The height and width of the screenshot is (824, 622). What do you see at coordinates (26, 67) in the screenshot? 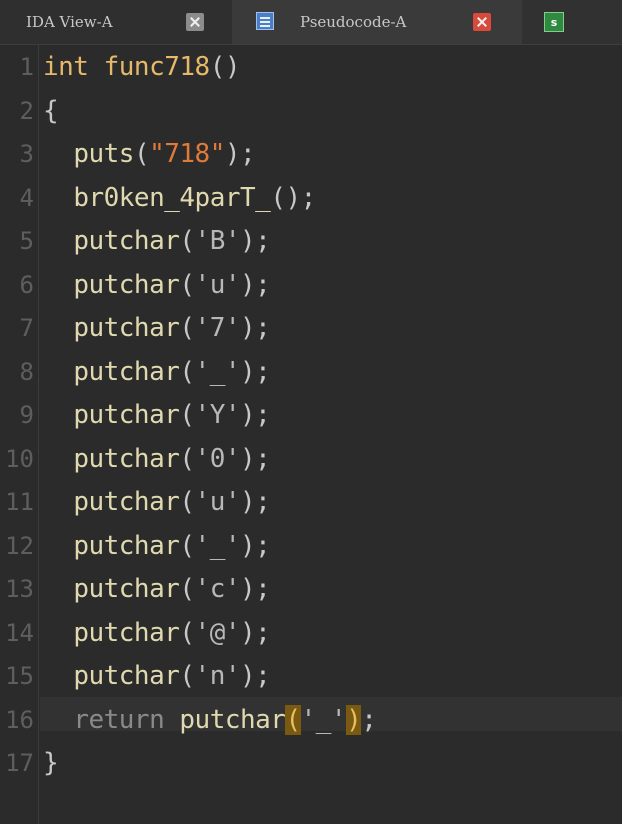
I see `line-number: 1` at bounding box center [26, 67].